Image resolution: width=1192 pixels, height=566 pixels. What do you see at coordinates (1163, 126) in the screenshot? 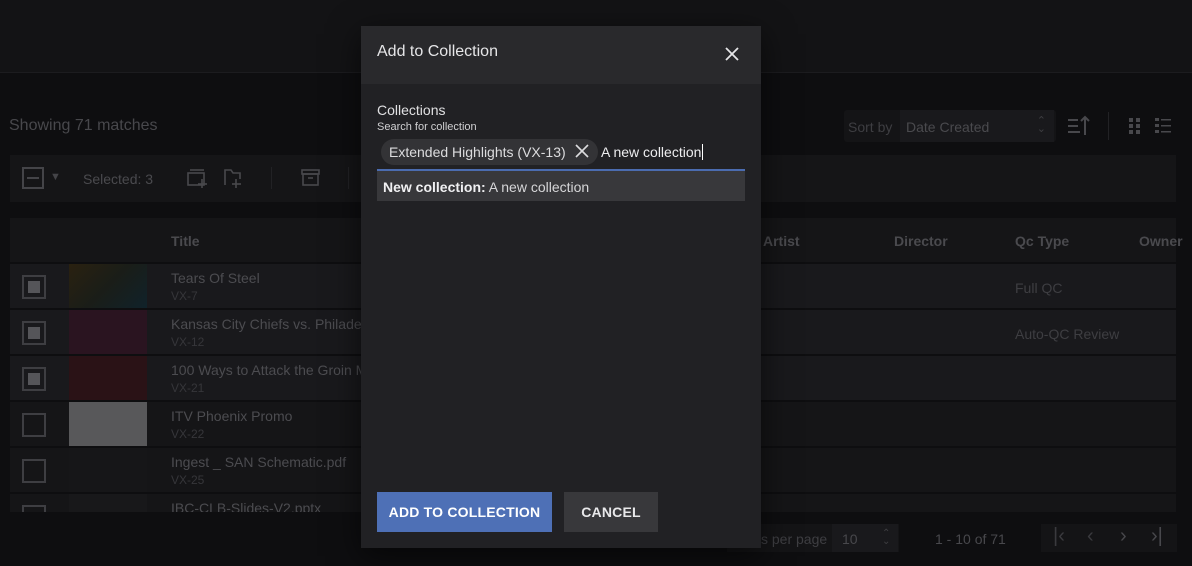
I see `list-view-icon` at bounding box center [1163, 126].